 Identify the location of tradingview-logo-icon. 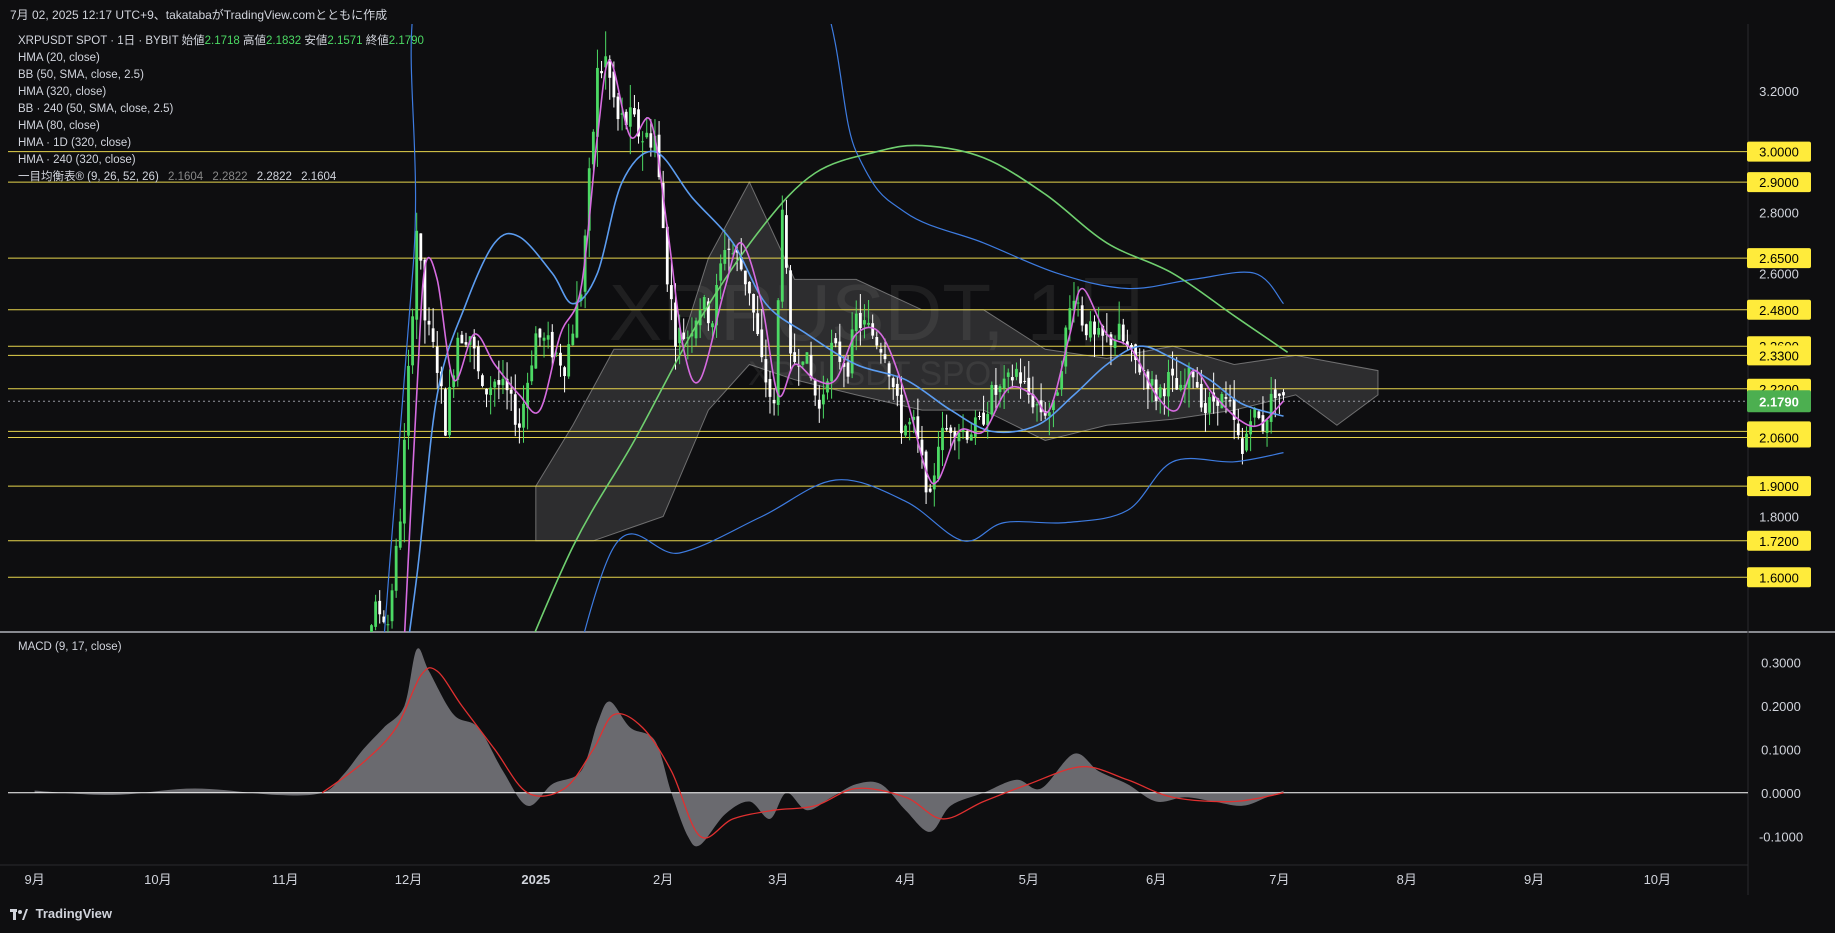
(19, 914).